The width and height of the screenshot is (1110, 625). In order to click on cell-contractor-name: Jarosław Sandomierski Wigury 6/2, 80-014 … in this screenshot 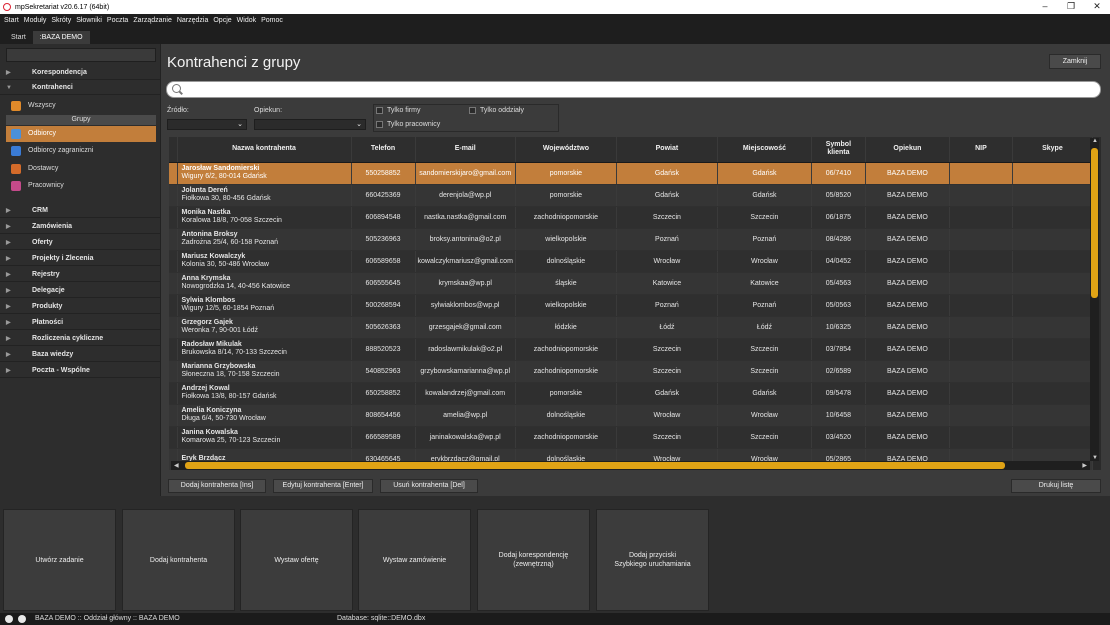, I will do `click(264, 173)`.